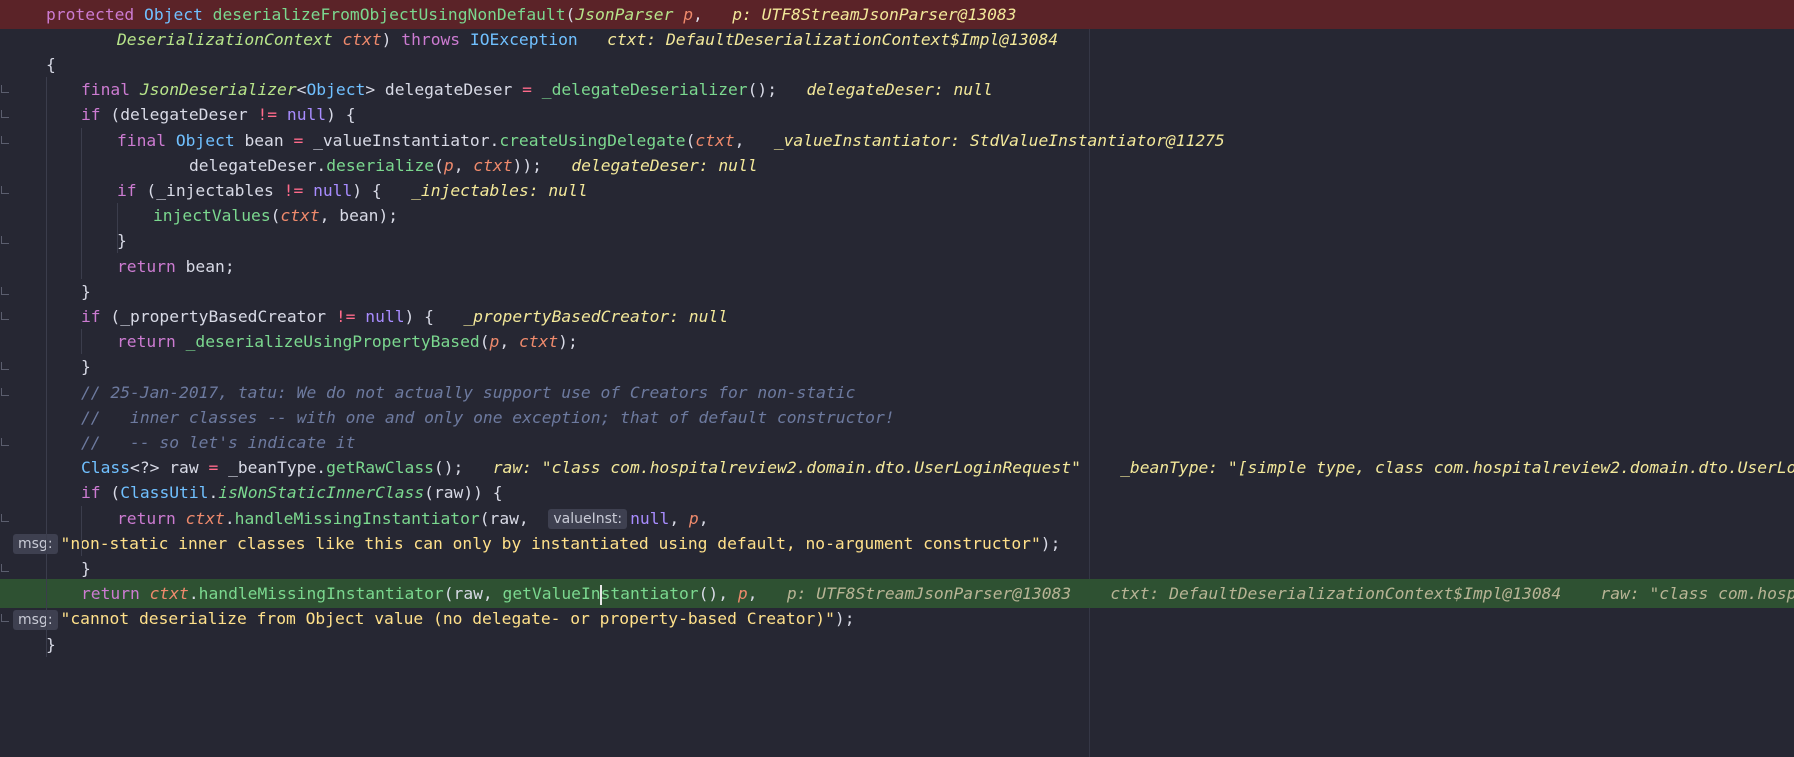  What do you see at coordinates (649, 594) in the screenshot?
I see `code-token: stantiator` at bounding box center [649, 594].